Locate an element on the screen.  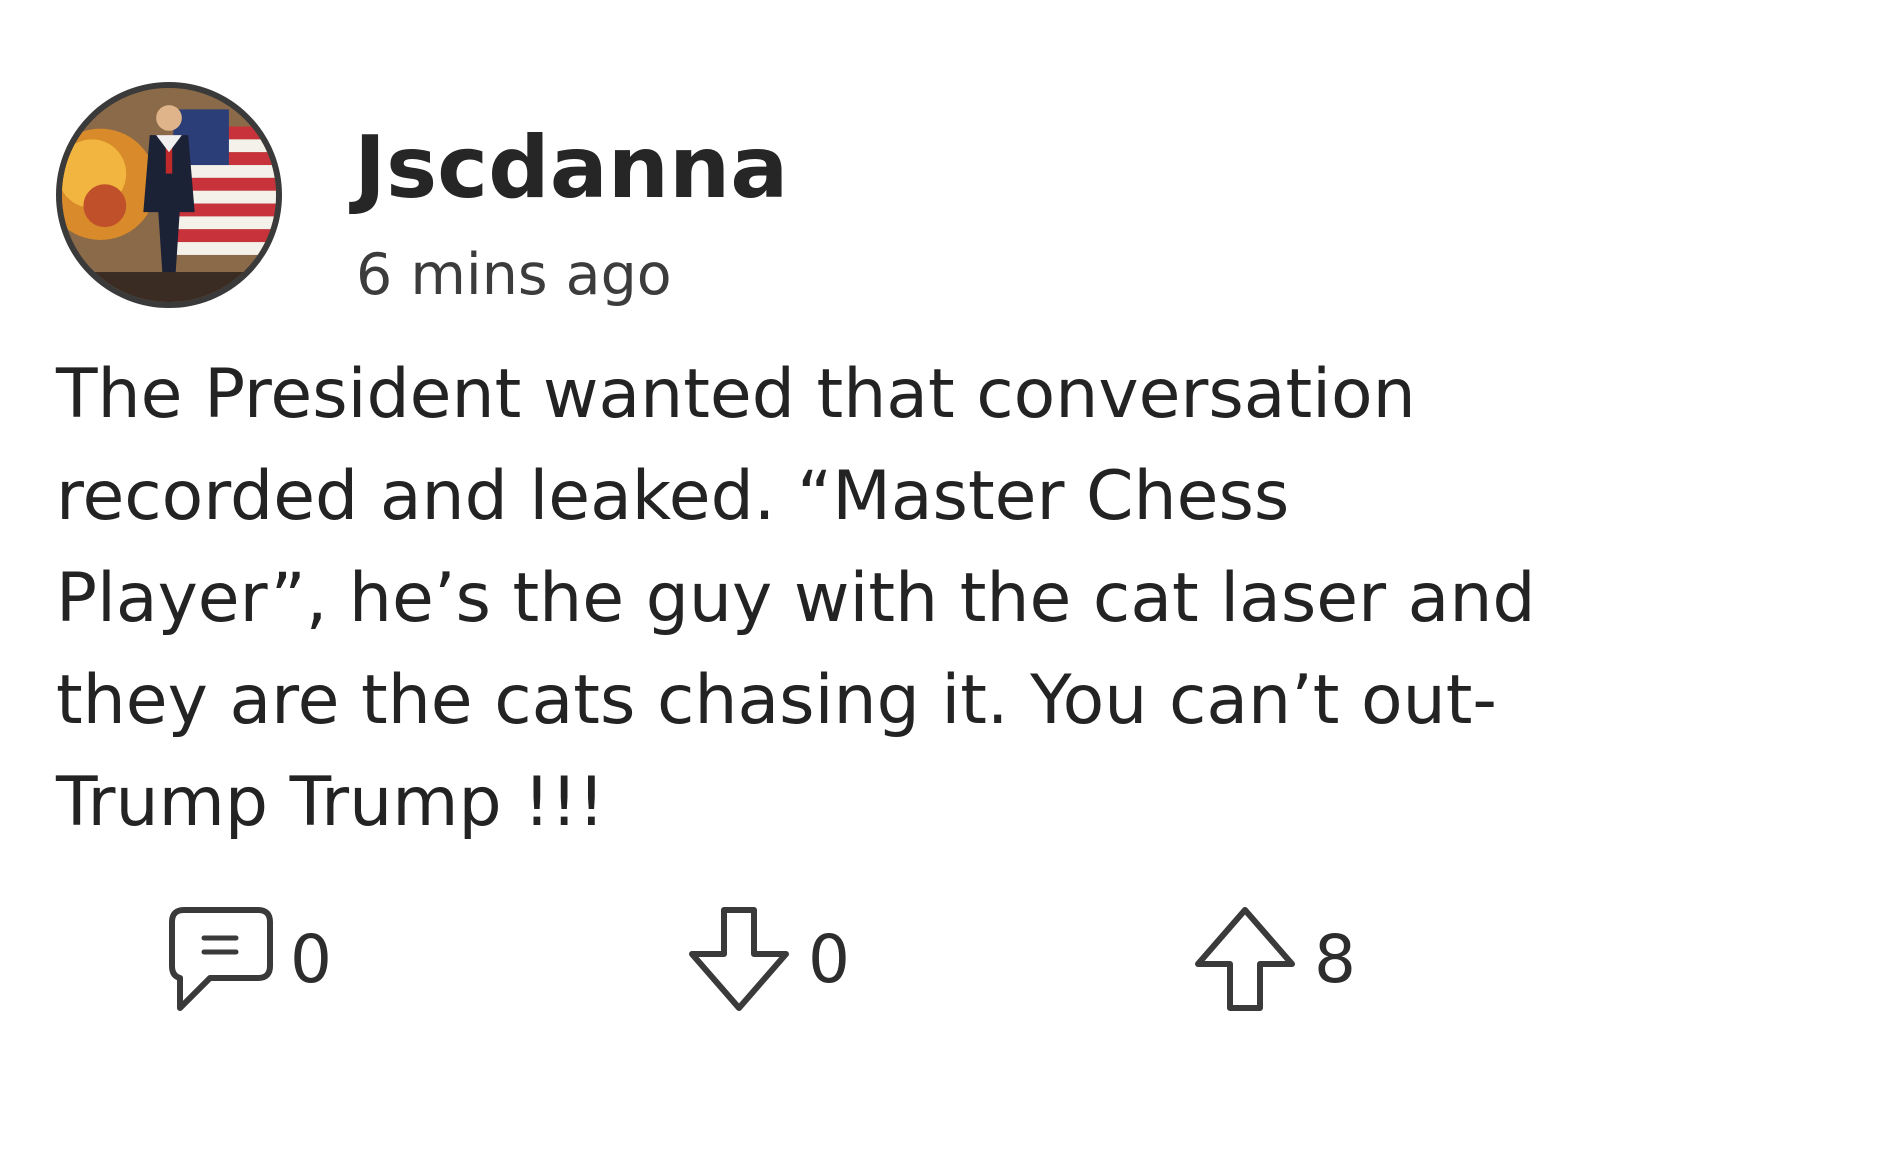
upvote-button: 8 is located at coordinates (1273, 960).